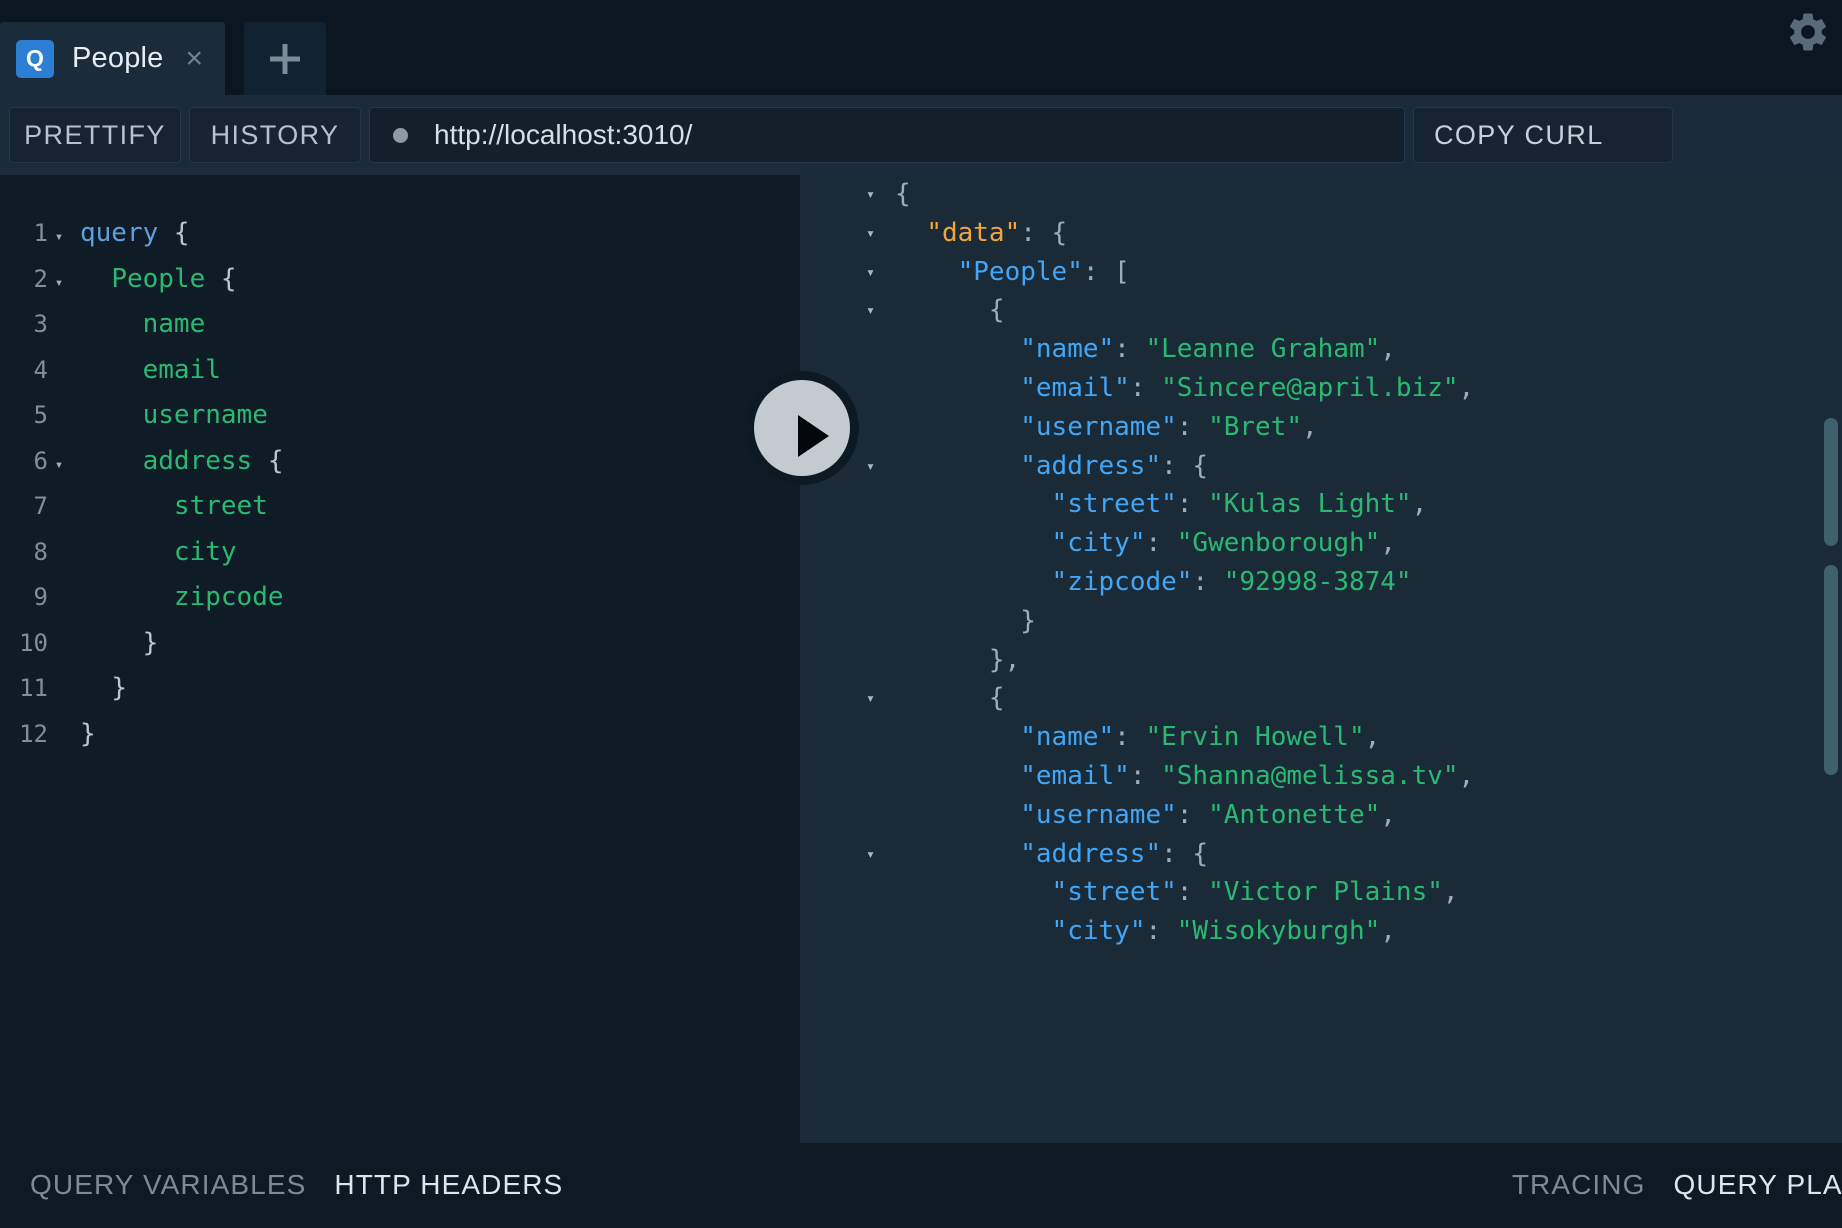 The height and width of the screenshot is (1228, 1842). Describe the element at coordinates (1223, 543) in the screenshot. I see `response-line-text: "city": "Gwenborough",` at that location.